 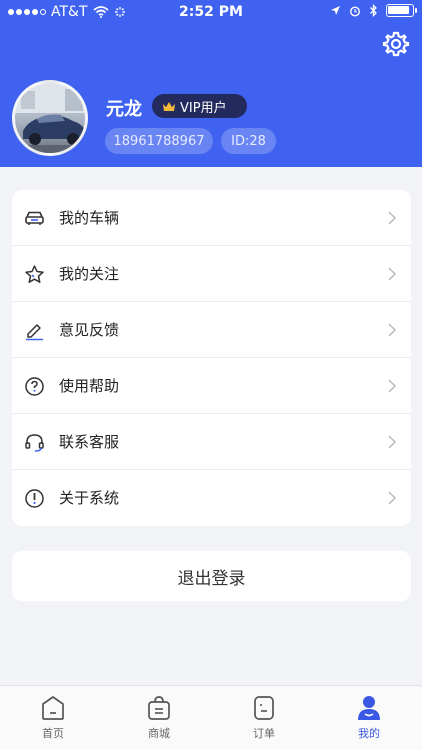 I want to click on status-right, so click(x=373, y=10).